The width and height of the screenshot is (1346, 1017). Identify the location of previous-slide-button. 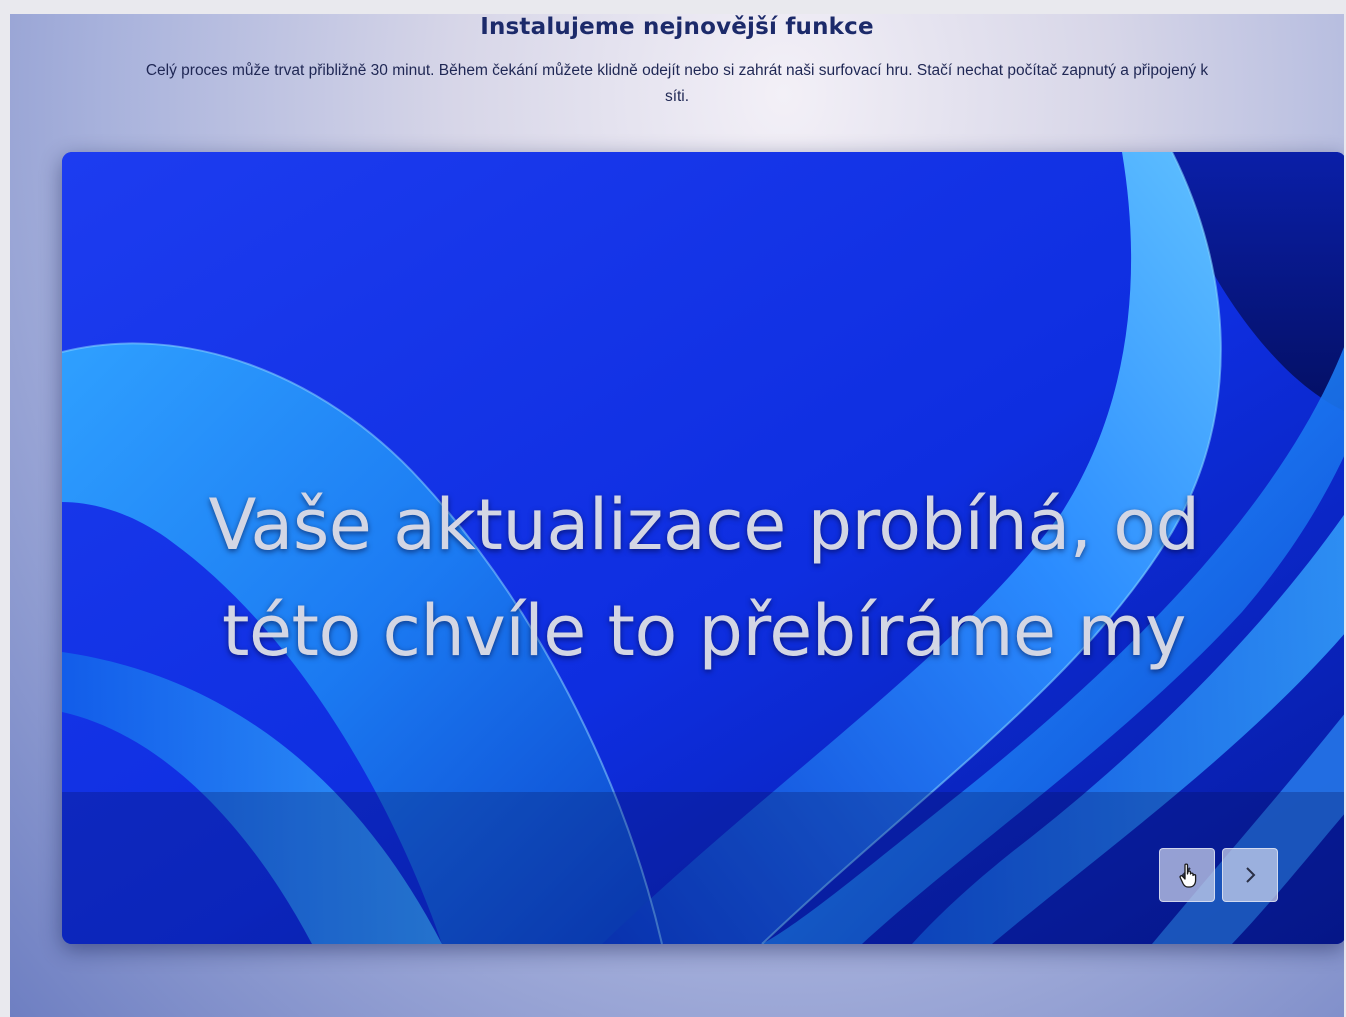
(1187, 875).